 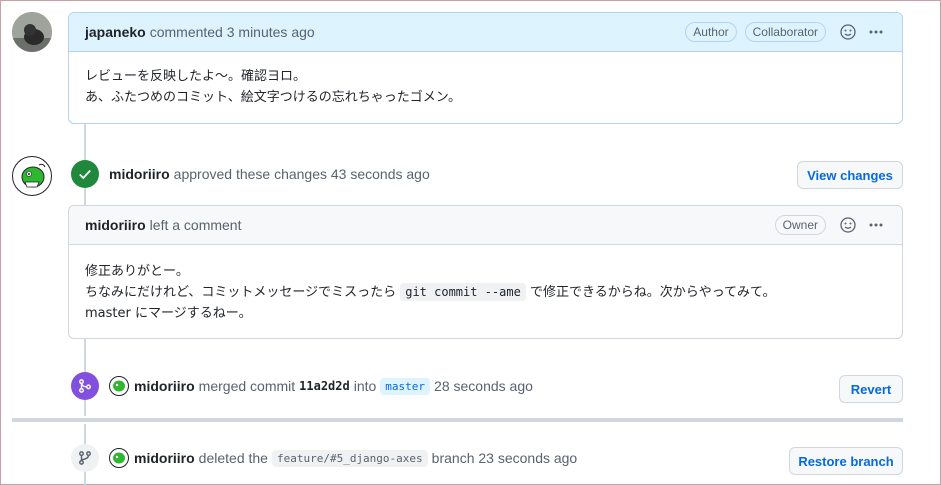 I want to click on revert-button: Revert, so click(x=871, y=389).